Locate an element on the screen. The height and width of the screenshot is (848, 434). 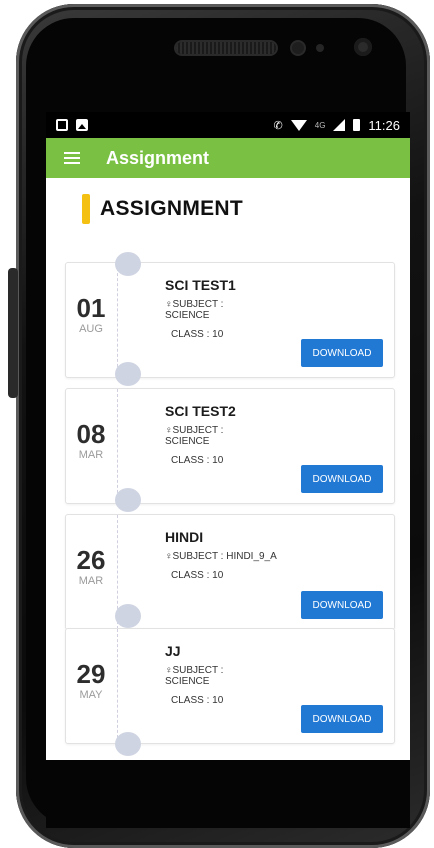
date-day: 29 is located at coordinates (91, 674).